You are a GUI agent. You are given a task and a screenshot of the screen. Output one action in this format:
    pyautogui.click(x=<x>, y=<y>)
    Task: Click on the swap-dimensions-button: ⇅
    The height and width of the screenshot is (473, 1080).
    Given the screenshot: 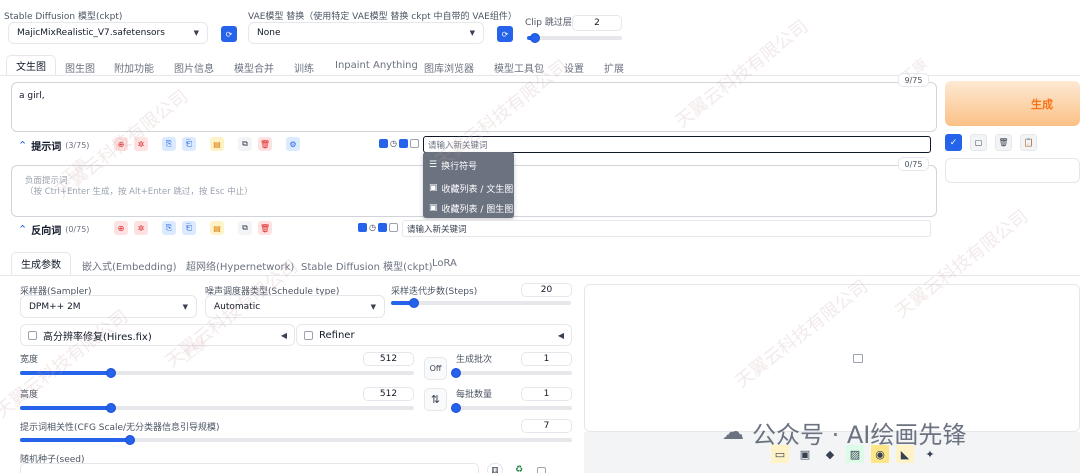 What is the action you would take?
    pyautogui.click(x=435, y=399)
    